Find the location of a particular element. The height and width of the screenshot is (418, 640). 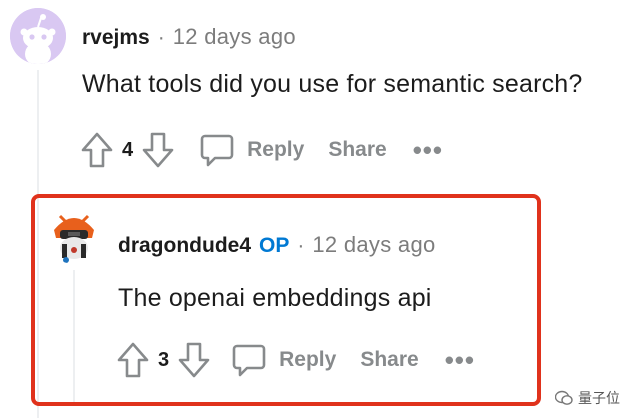

watermark-text: 量子位 is located at coordinates (599, 398).